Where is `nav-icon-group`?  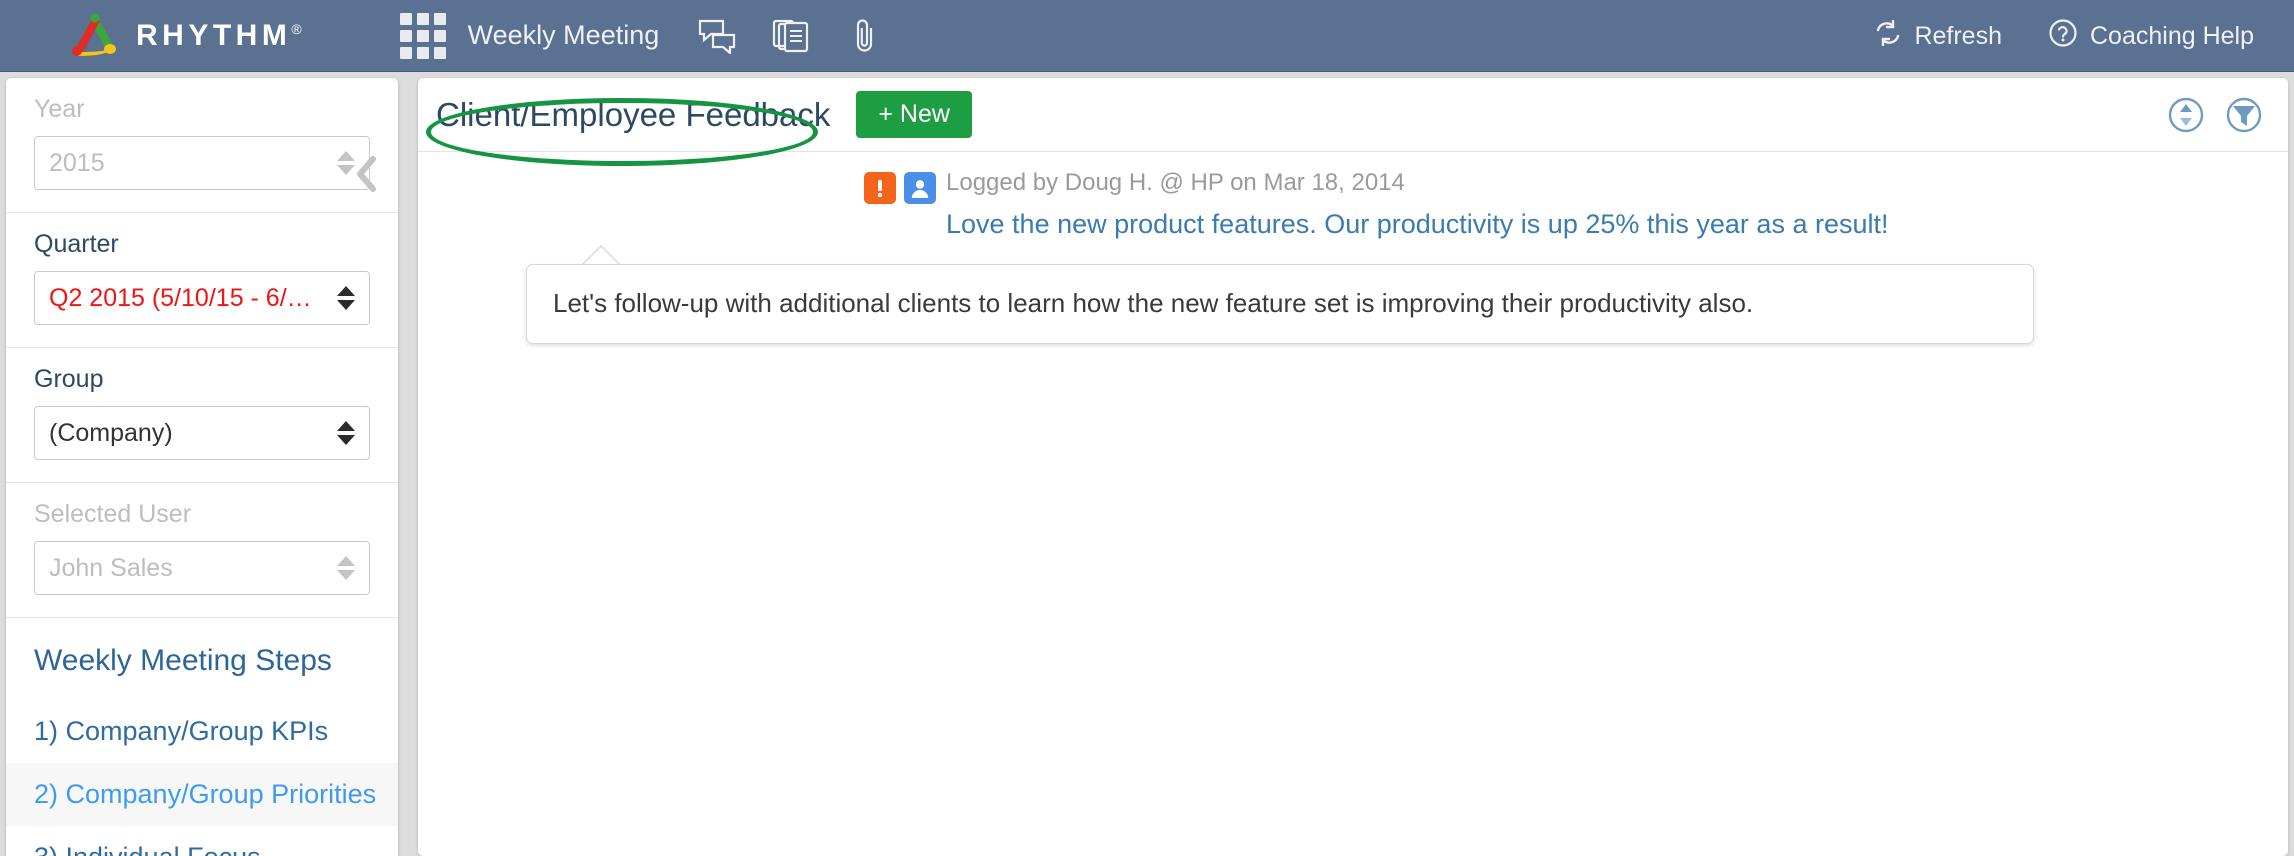
nav-icon-group is located at coordinates (791, 36).